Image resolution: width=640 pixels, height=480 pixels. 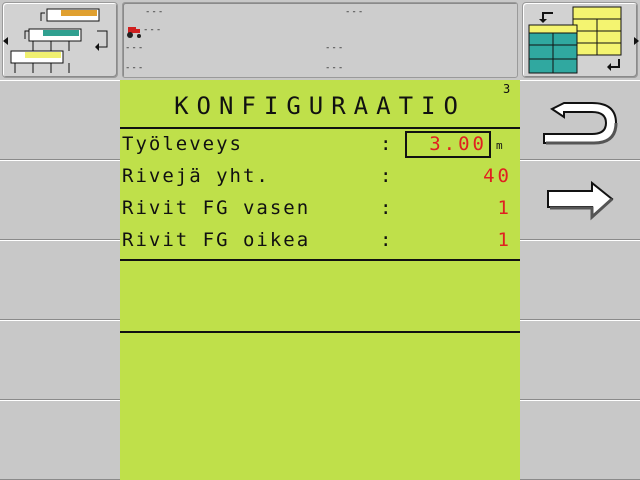 I want to click on field-label-rows-total: Rivejä yht., so click(x=196, y=176).